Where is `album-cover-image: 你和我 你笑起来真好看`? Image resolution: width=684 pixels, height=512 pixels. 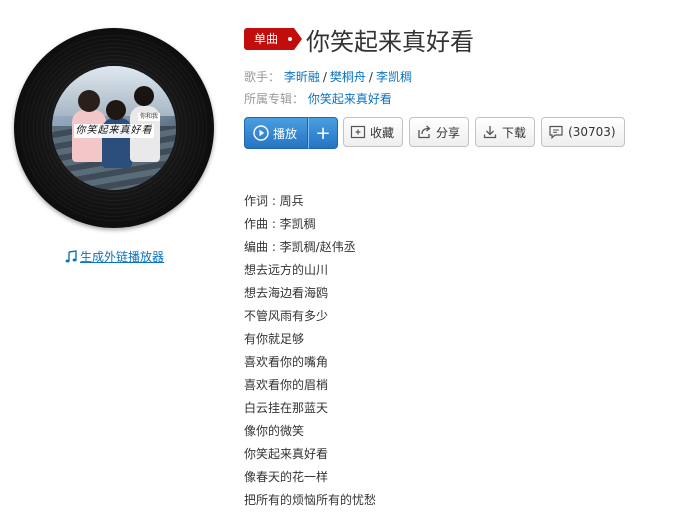
album-cover-image: 你和我 你笑起来真好看 is located at coordinates (114, 128).